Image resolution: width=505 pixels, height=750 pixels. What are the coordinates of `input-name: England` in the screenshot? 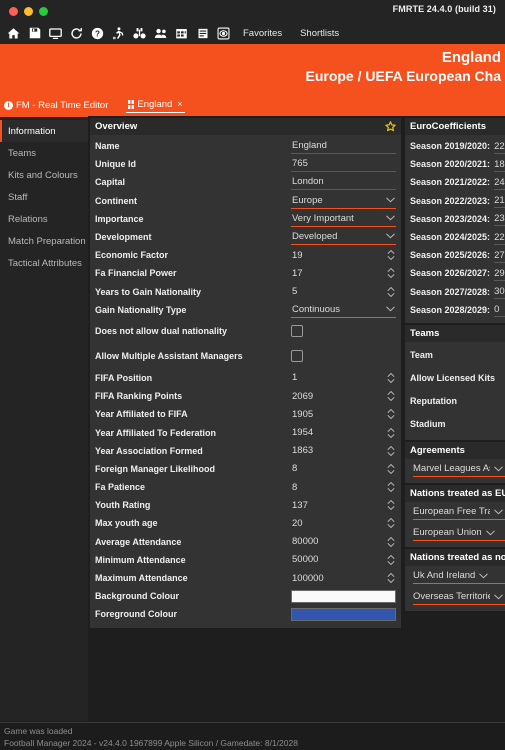 It's located at (343, 146).